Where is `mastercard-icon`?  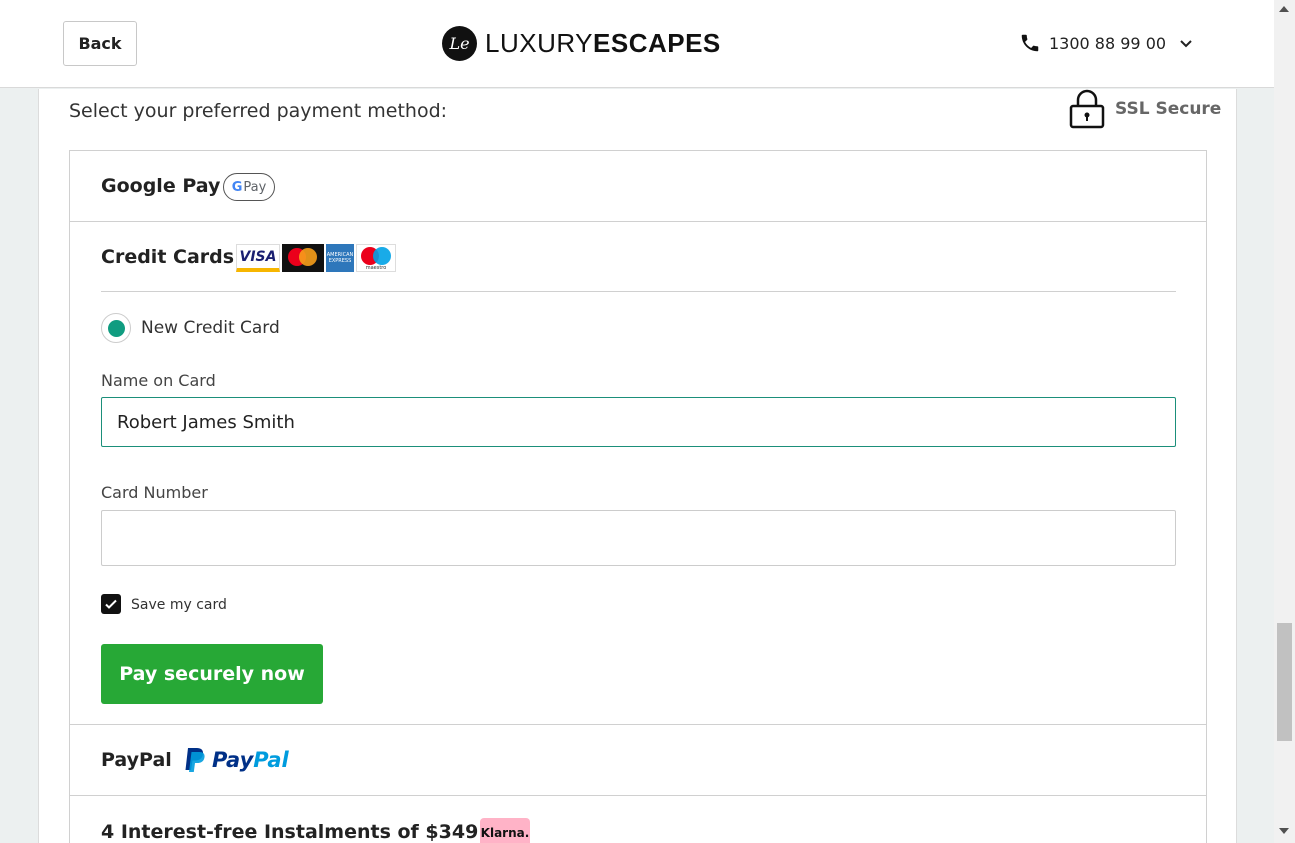
mastercard-icon is located at coordinates (303, 258).